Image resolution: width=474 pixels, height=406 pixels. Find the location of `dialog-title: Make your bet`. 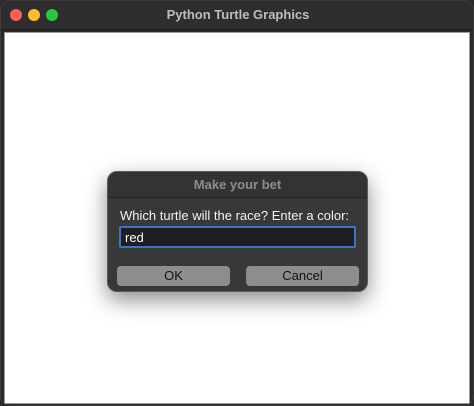

dialog-title: Make your bet is located at coordinates (237, 184).